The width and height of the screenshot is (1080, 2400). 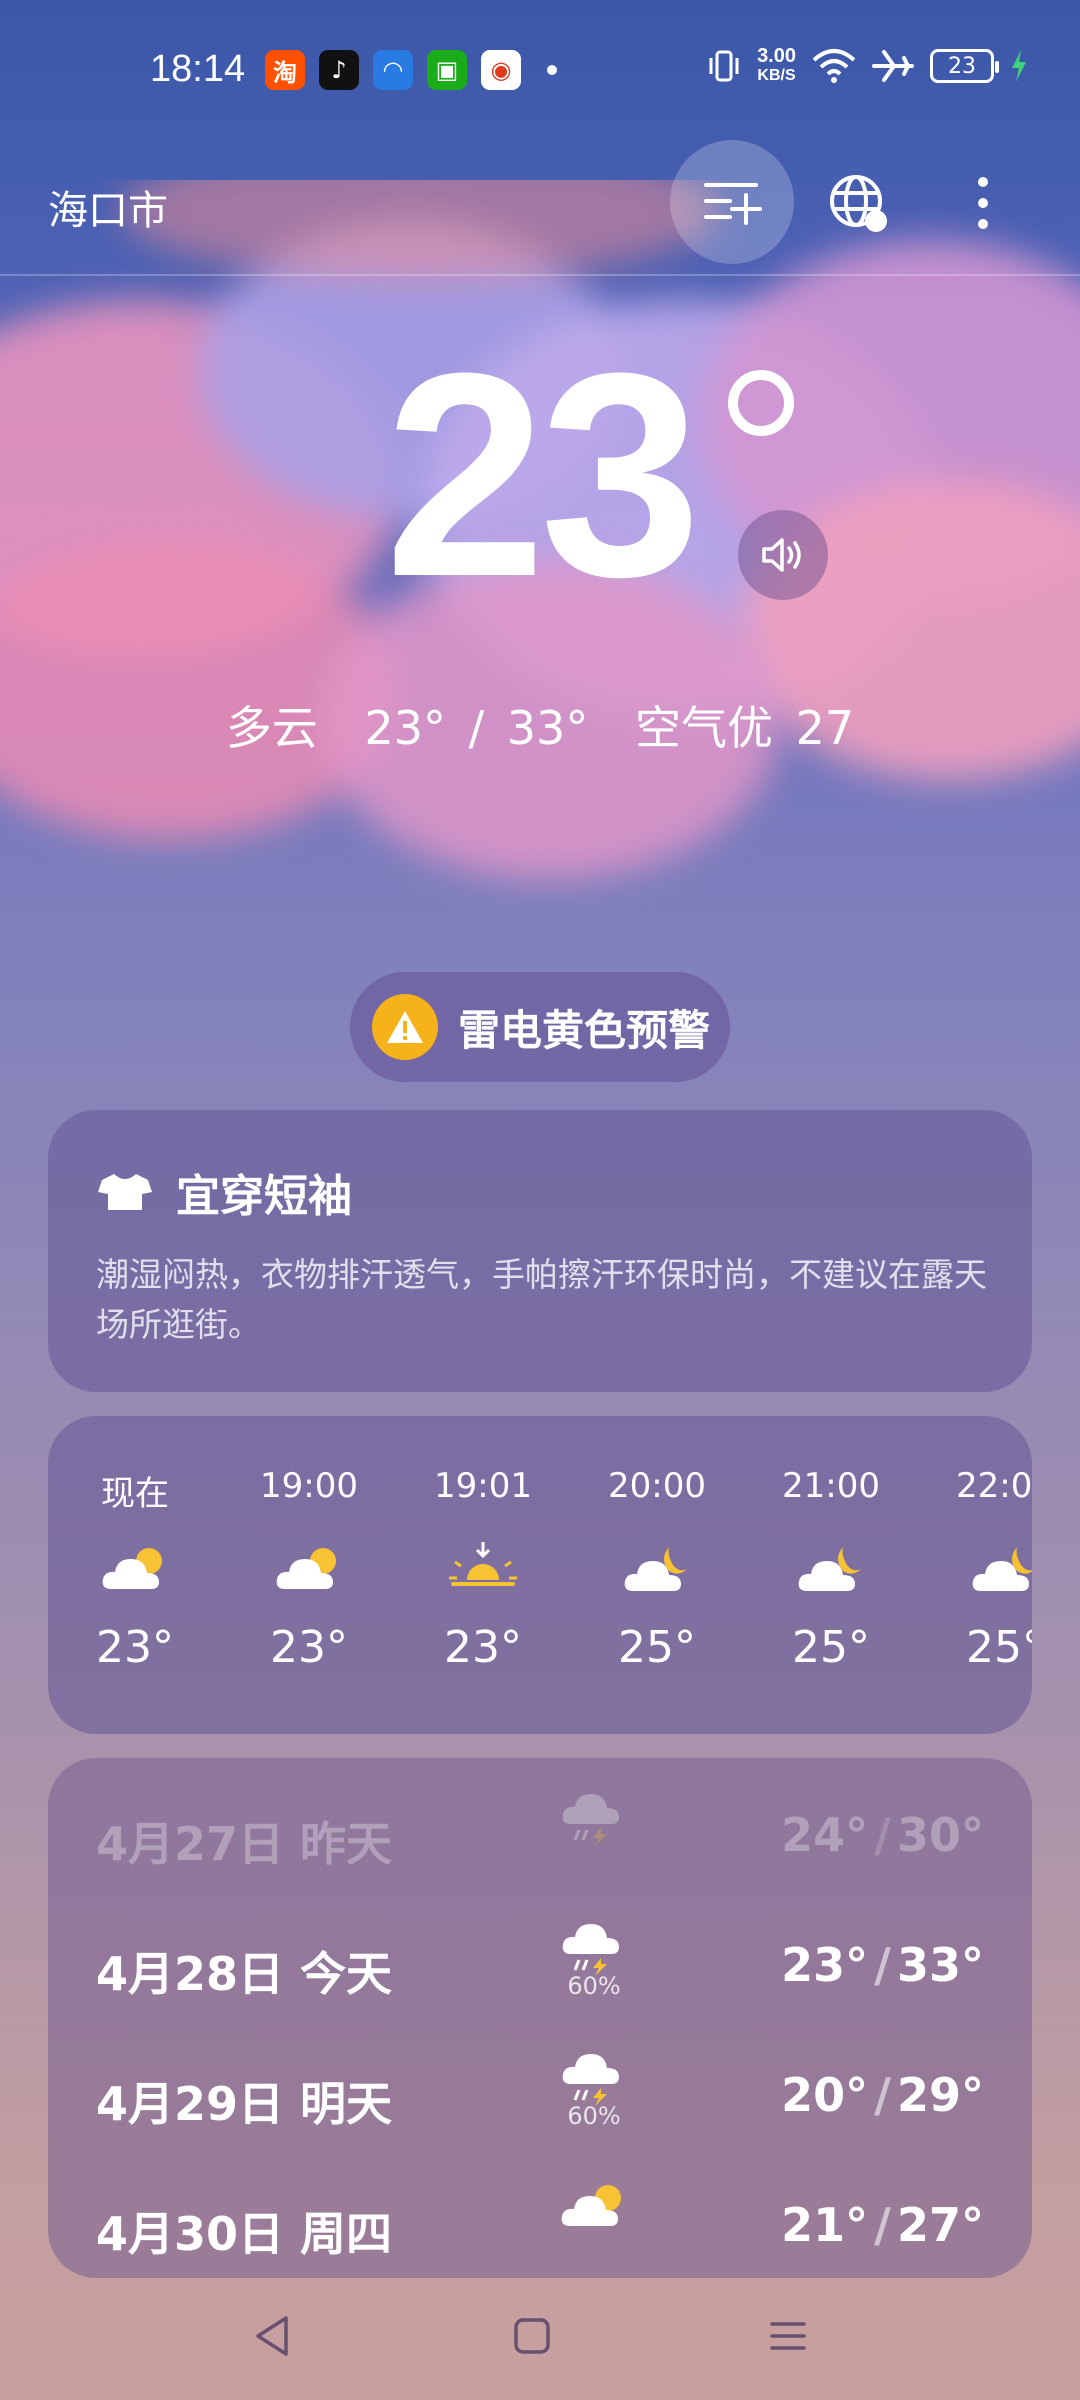 What do you see at coordinates (893, 66) in the screenshot?
I see `airplane-mode-icon` at bounding box center [893, 66].